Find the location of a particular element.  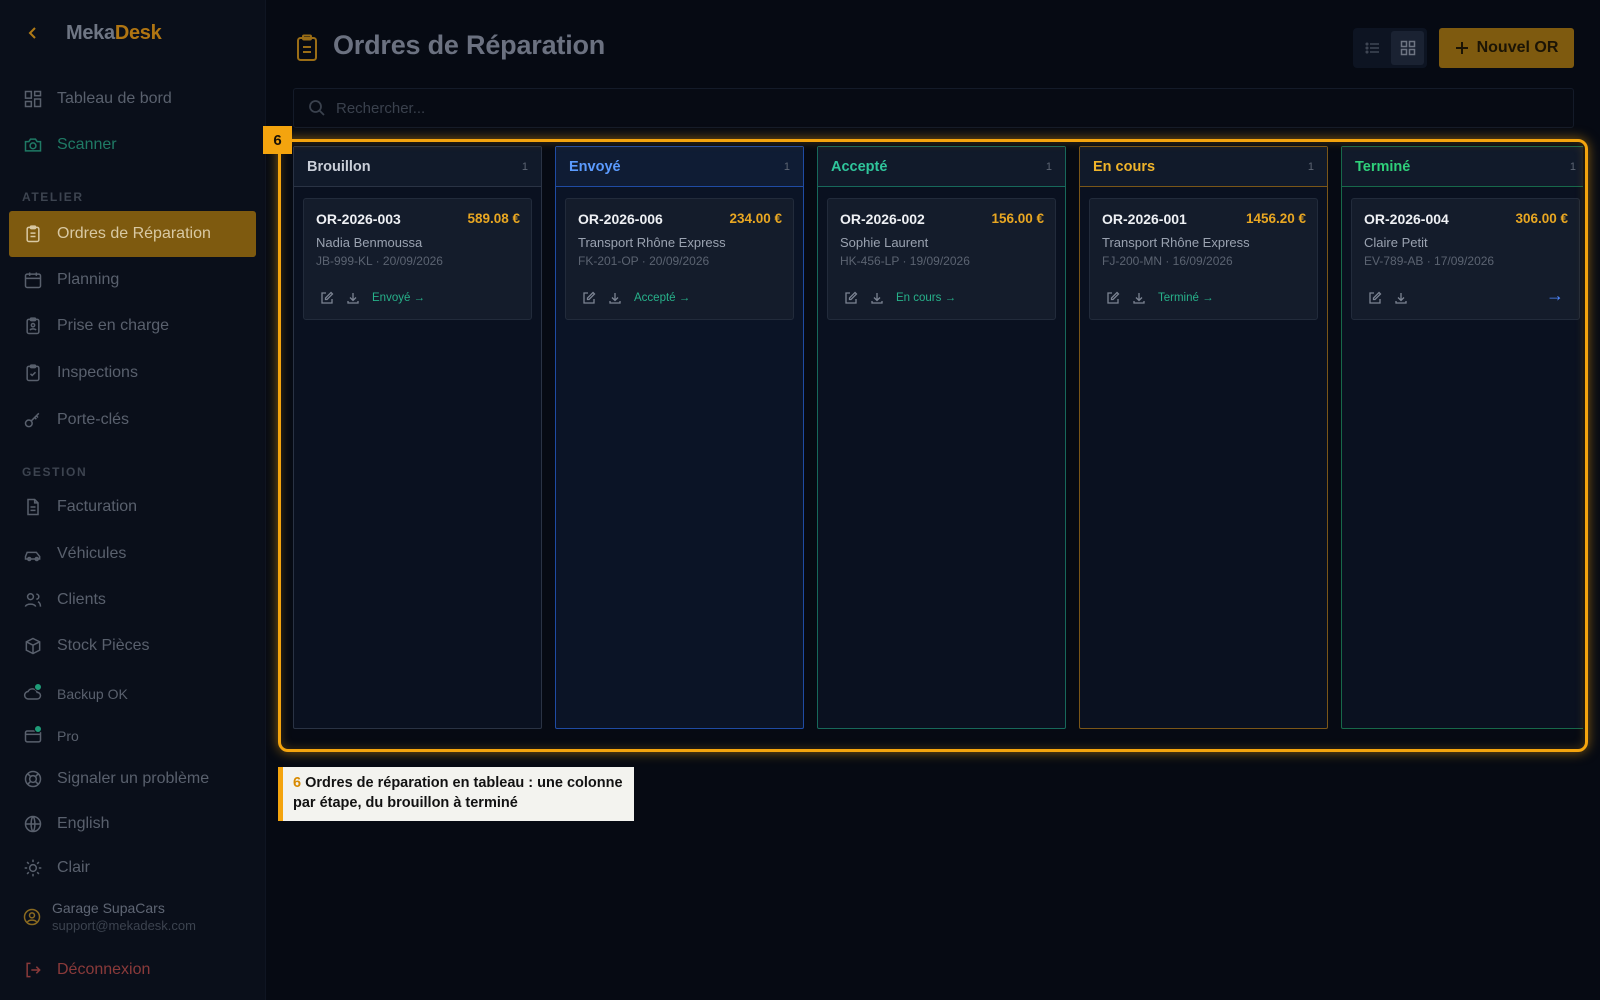

users-icon is located at coordinates (33, 600).